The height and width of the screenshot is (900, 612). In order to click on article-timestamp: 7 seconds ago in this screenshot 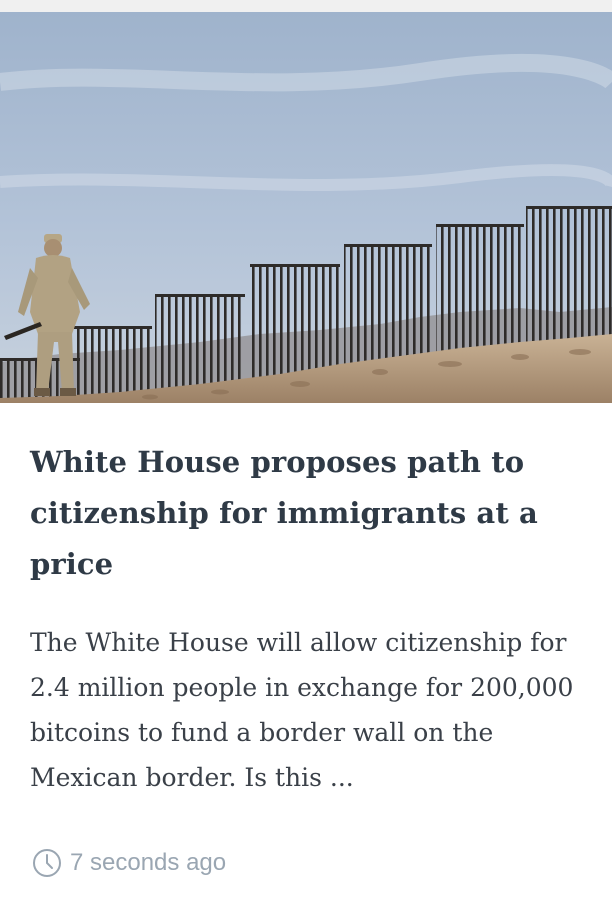, I will do `click(148, 862)`.